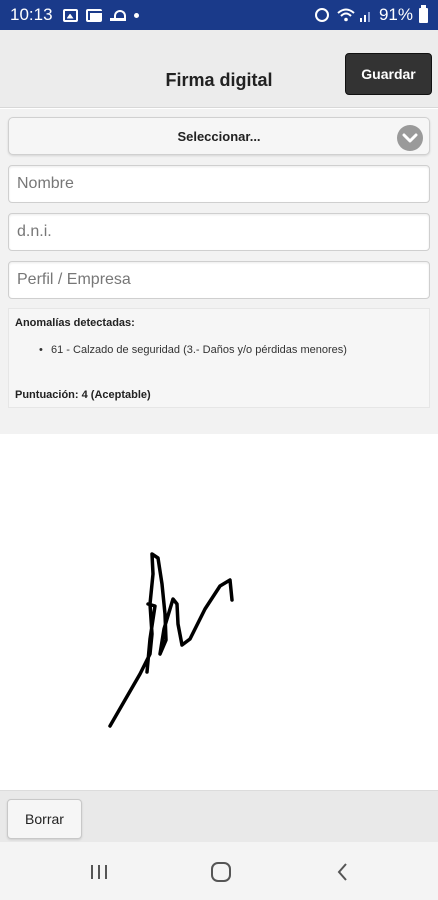  What do you see at coordinates (171, 640) in the screenshot?
I see `signature-stroke` at bounding box center [171, 640].